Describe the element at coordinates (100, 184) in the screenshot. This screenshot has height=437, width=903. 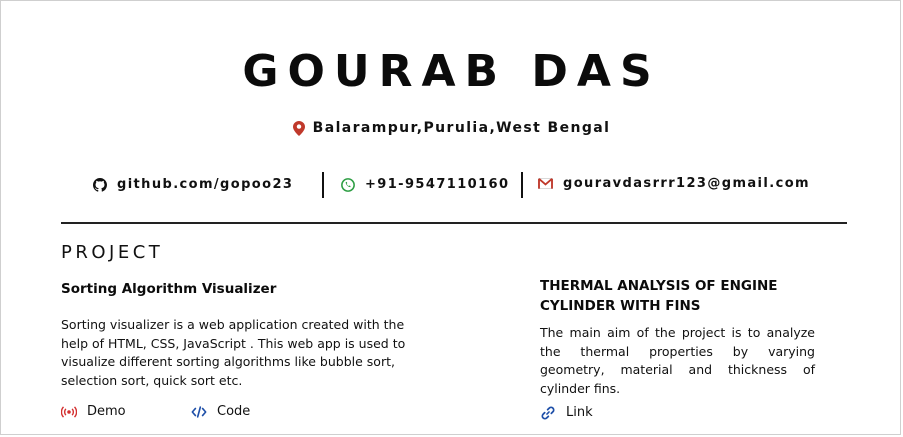
I see `github-icon` at that location.